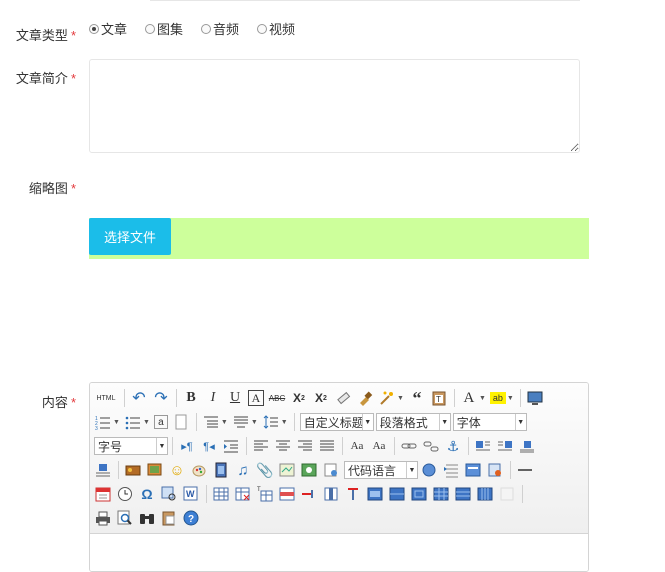 The image size is (665, 572). Describe the element at coordinates (343, 398) in the screenshot. I see `eraser-icon` at that location.